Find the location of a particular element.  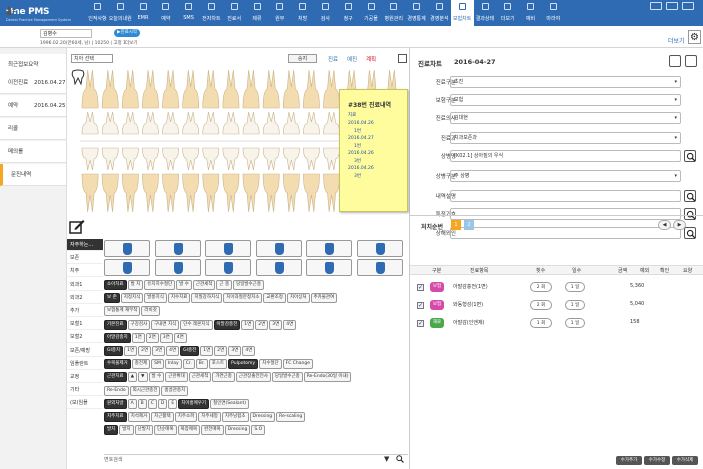

gear-icon: ⚙ is located at coordinates (694, 37).